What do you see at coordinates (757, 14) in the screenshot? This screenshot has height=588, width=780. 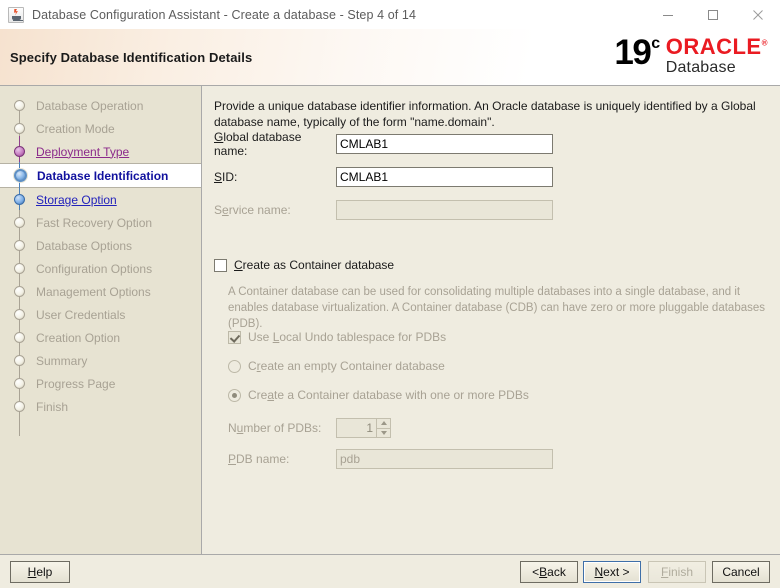 I see `close-icon` at bounding box center [757, 14].